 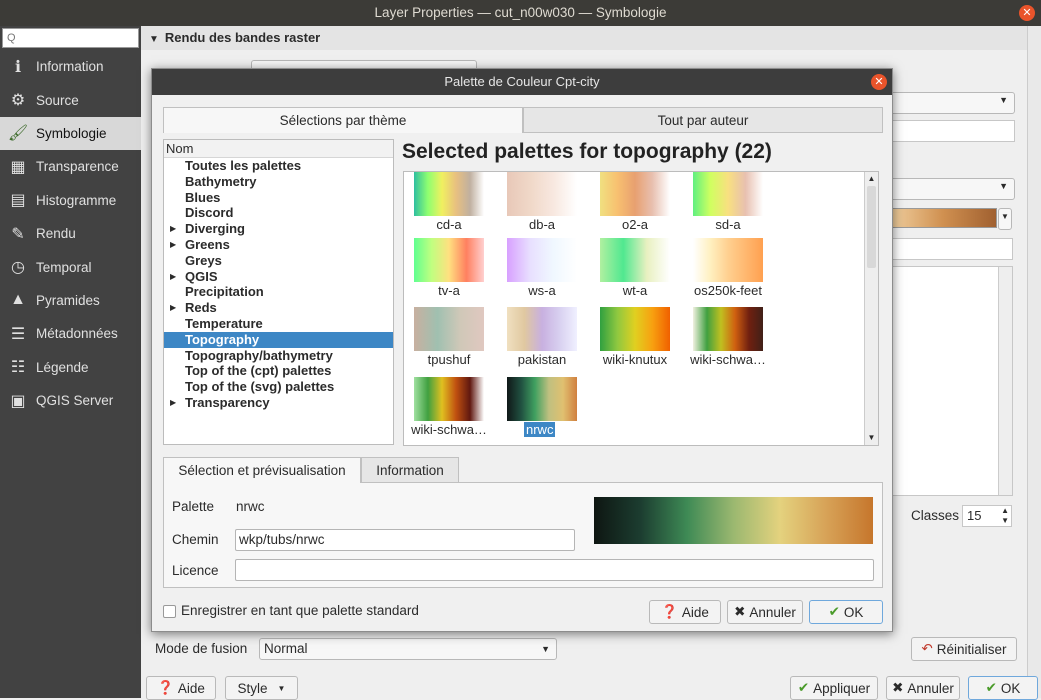 I want to click on sidebar-search-input: Q, so click(x=70, y=38).